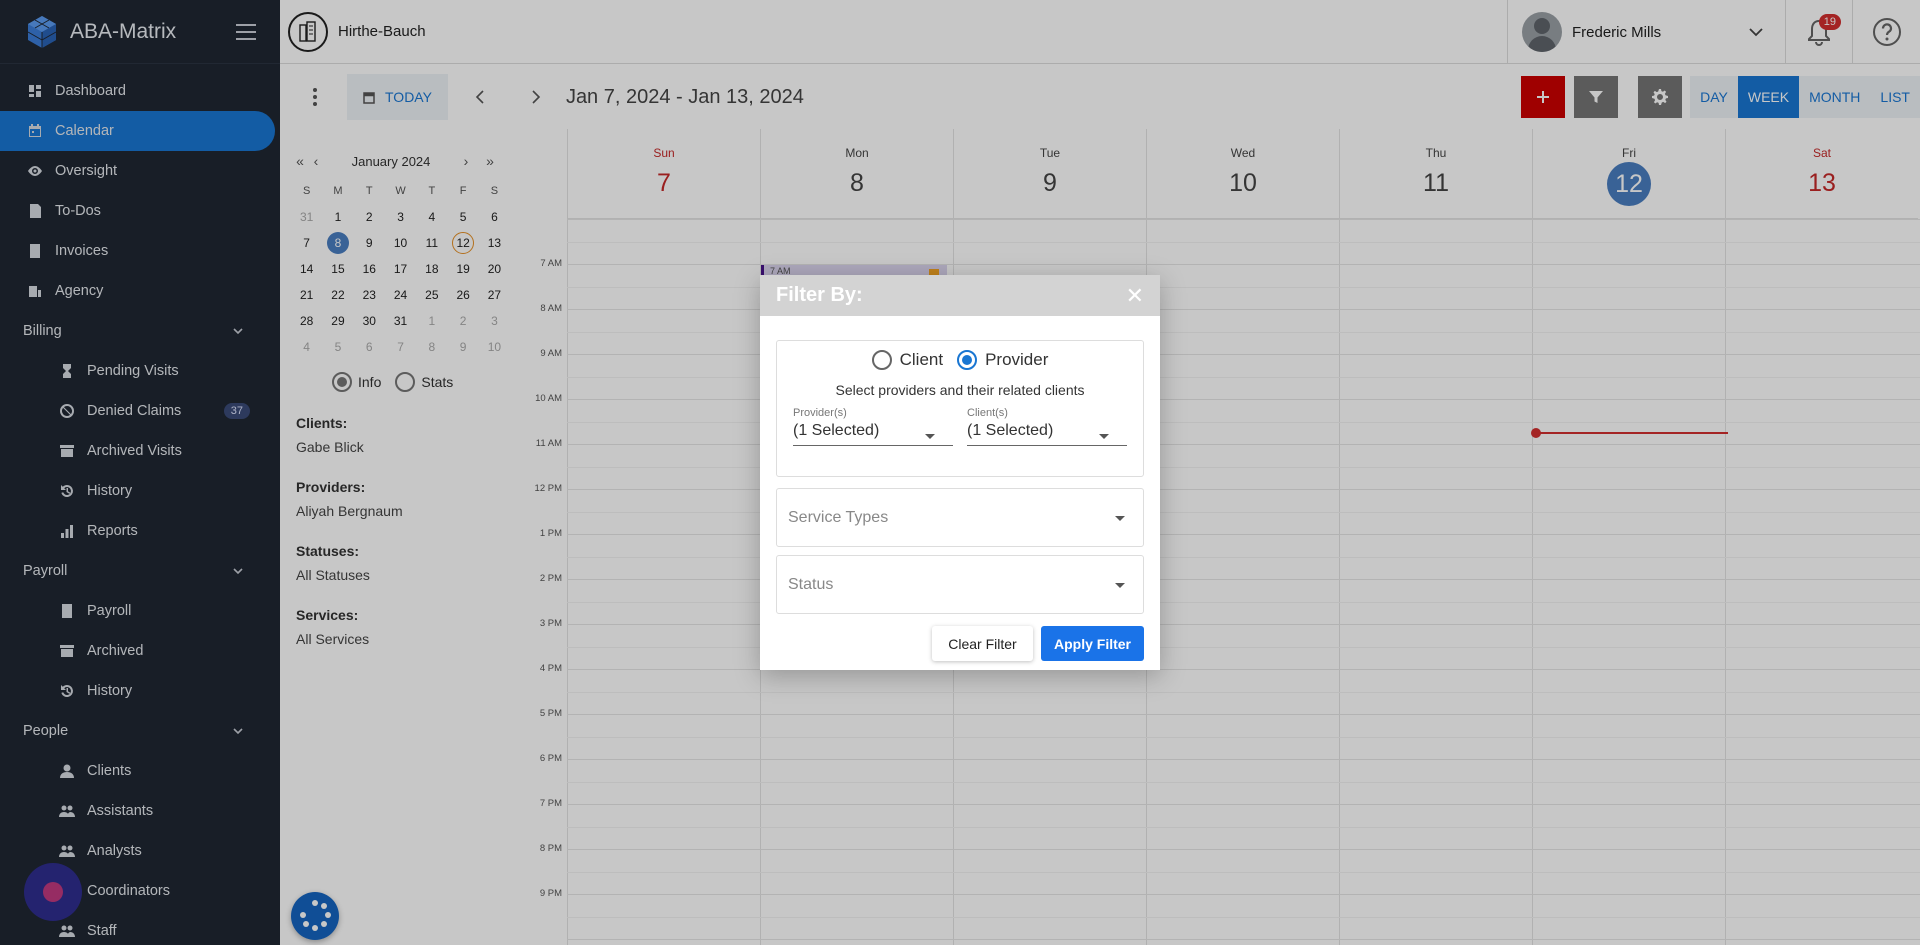 This screenshot has width=1920, height=945. Describe the element at coordinates (811, 584) in the screenshot. I see `status-placeholder: Status` at that location.